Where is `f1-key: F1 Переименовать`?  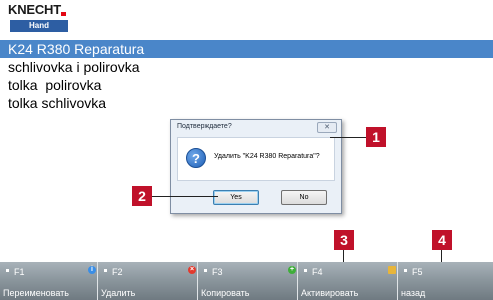
f1-key: F1 Переименовать is located at coordinates (49, 281).